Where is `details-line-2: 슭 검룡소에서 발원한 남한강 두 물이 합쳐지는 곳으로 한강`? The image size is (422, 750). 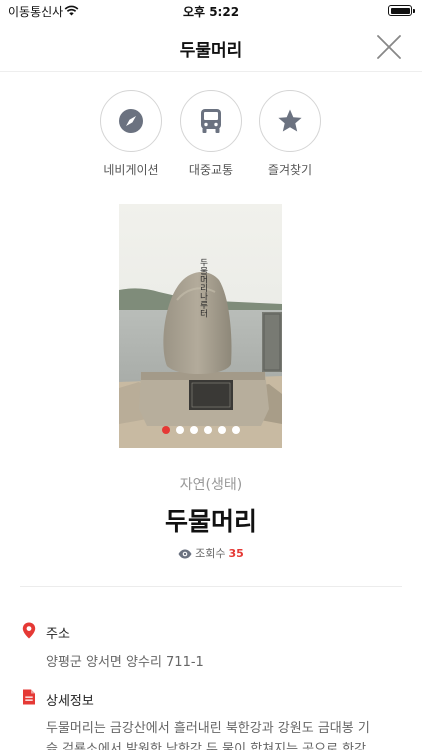 details-line-2: 슭 검룡소에서 발원한 남한강 두 물이 합쳐지는 곳으로 한강 is located at coordinates (206, 746).